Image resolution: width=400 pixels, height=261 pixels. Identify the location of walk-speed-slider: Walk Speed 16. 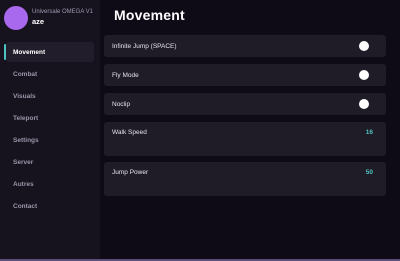
(245, 139).